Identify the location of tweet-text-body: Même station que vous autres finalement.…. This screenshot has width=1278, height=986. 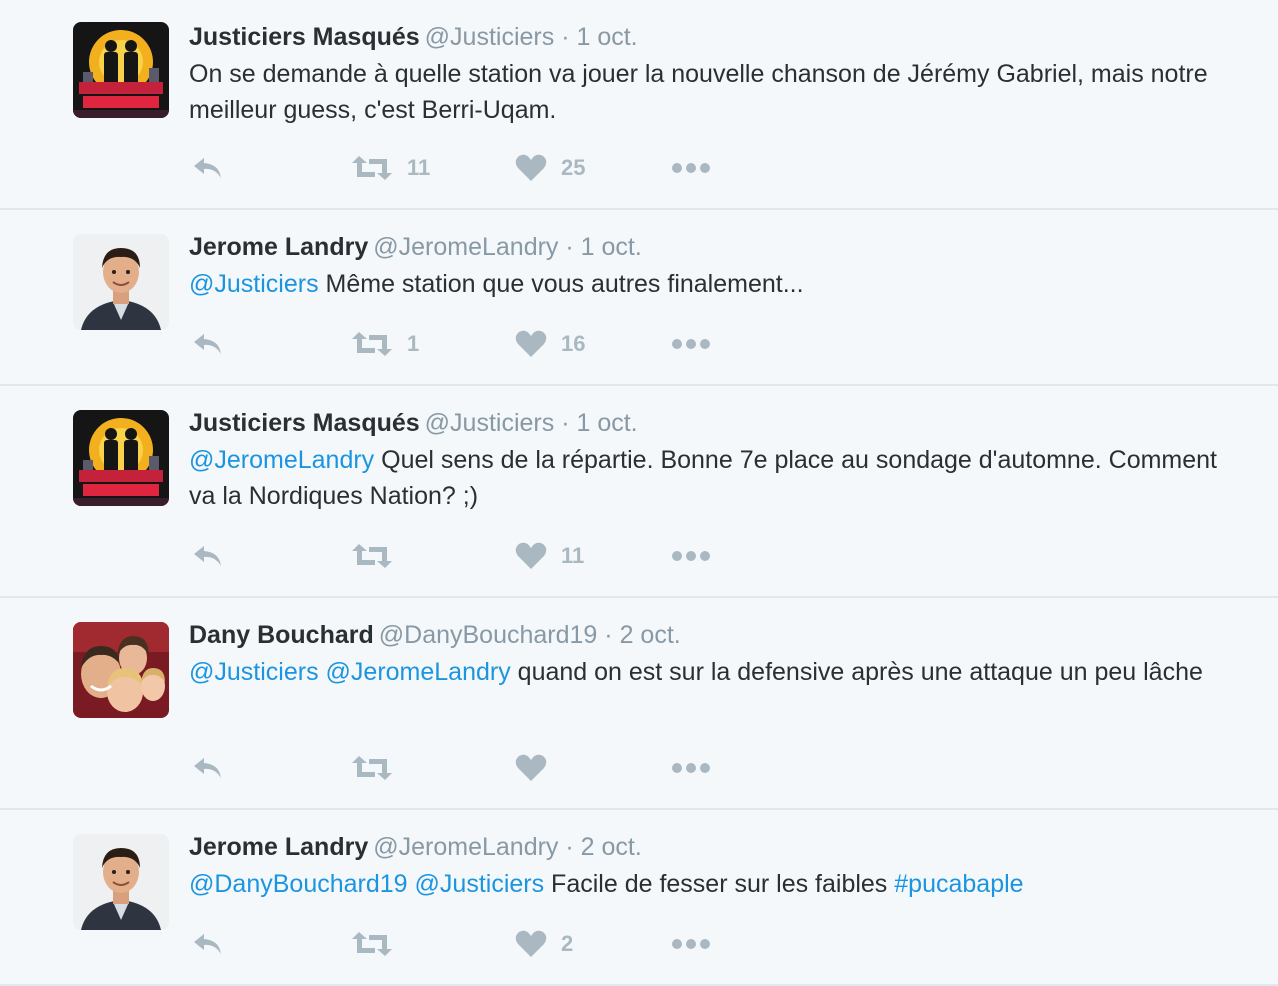
(561, 284).